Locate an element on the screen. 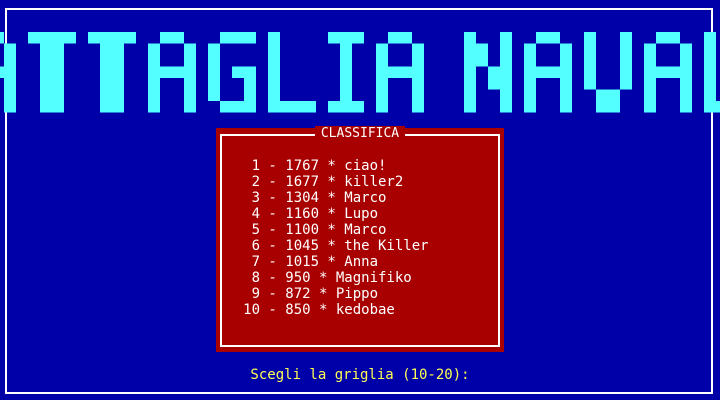 This screenshot has height=400, width=720. score-rank: 5 is located at coordinates (255, 230).